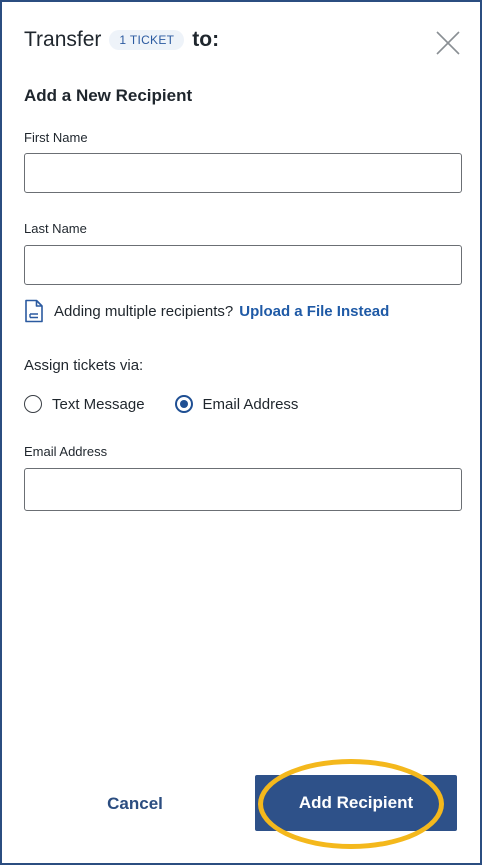 Image resolution: width=482 pixels, height=865 pixels. I want to click on radio-unselected-icon, so click(33, 404).